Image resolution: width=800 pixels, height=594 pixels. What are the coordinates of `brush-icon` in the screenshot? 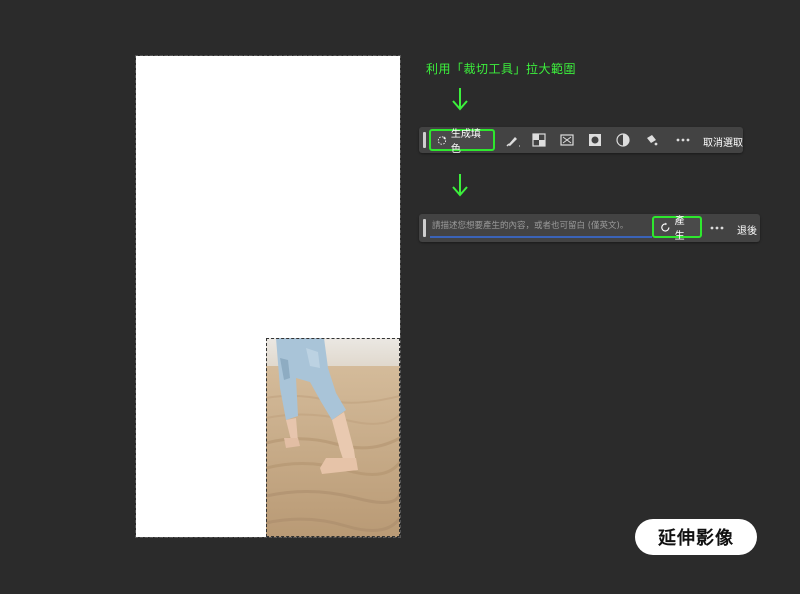 It's located at (513, 140).